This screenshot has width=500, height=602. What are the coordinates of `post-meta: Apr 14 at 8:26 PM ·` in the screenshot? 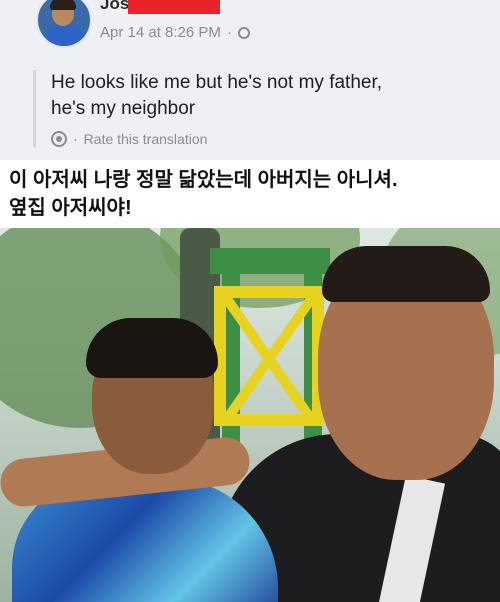 It's located at (175, 32).